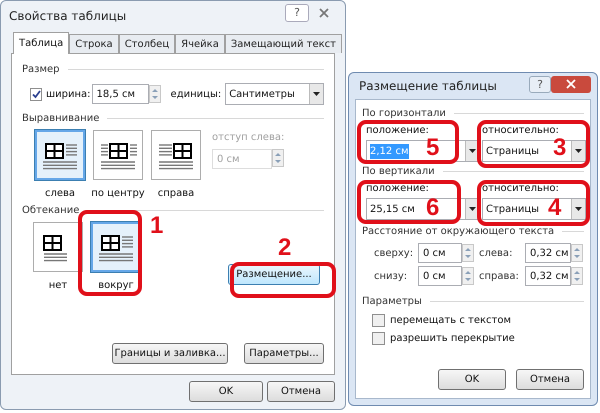 The image size is (600, 413). What do you see at coordinates (452, 339) in the screenshot?
I see `checkbox-label: разрешить перекрытие` at bounding box center [452, 339].